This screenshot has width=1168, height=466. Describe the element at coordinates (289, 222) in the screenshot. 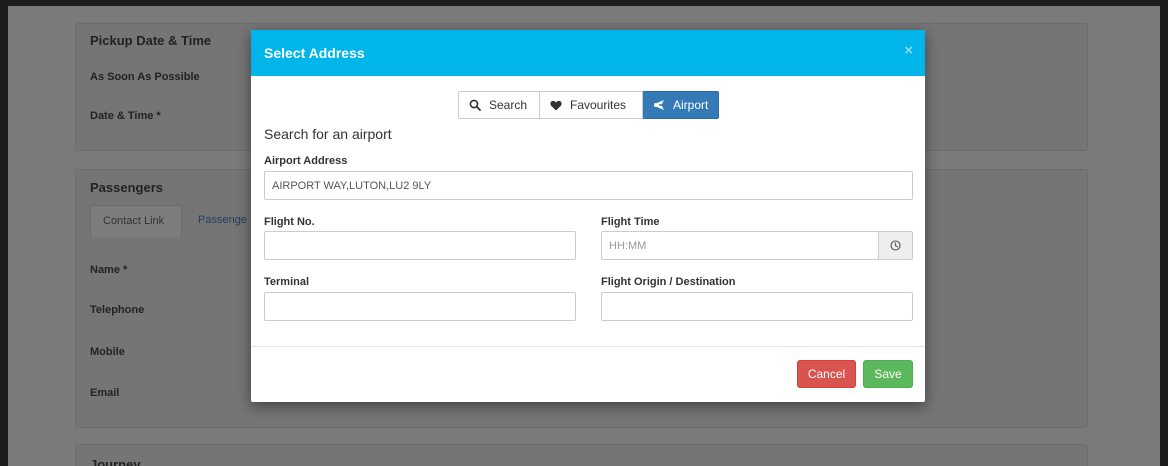

I see `flight-no-label: Flight No.` at that location.